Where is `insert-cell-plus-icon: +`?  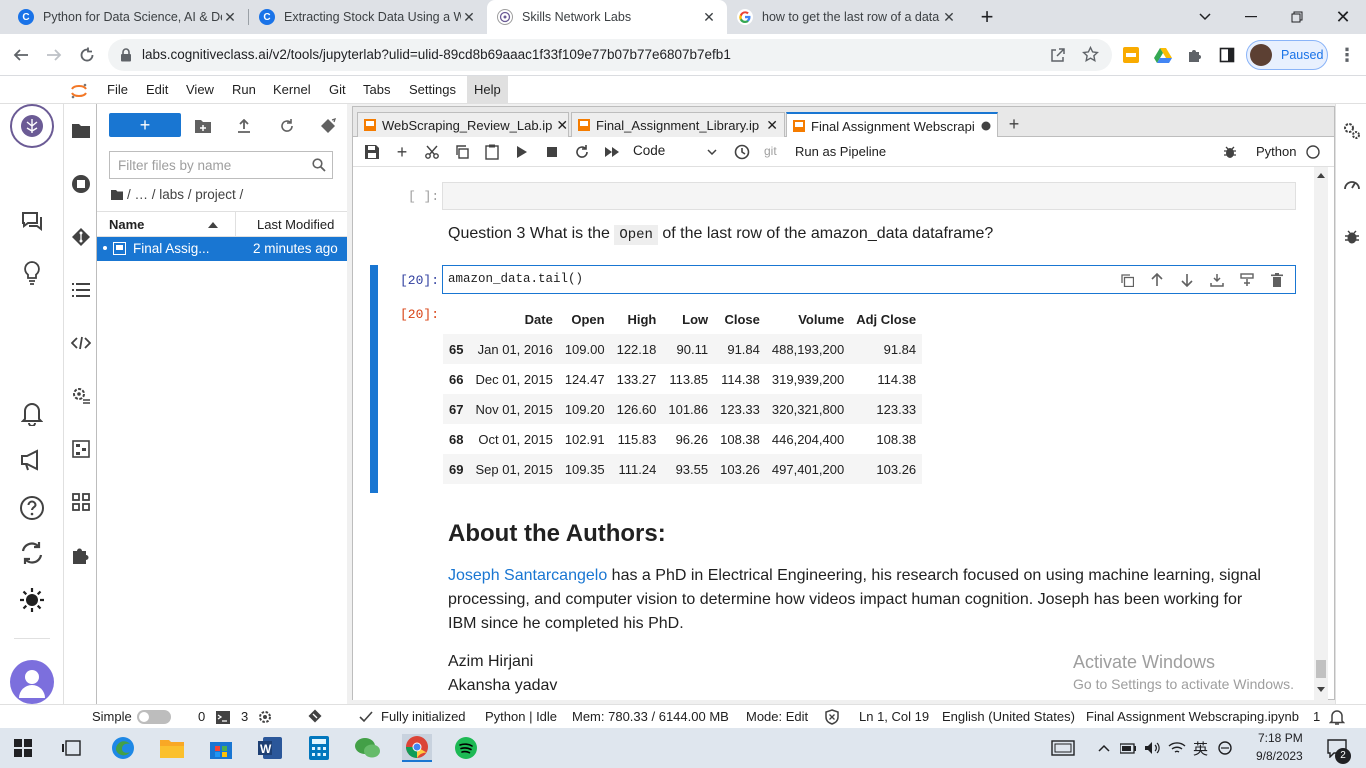
insert-cell-plus-icon: + is located at coordinates (402, 152).